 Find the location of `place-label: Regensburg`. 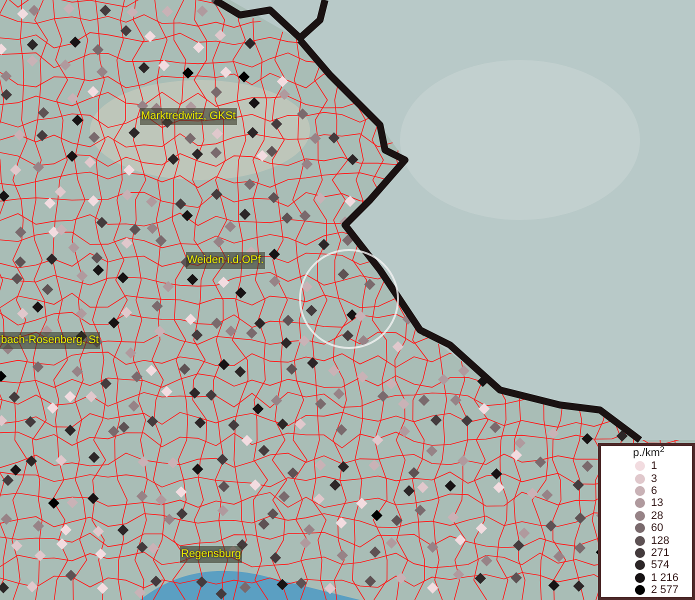

place-label: Regensburg is located at coordinates (211, 554).